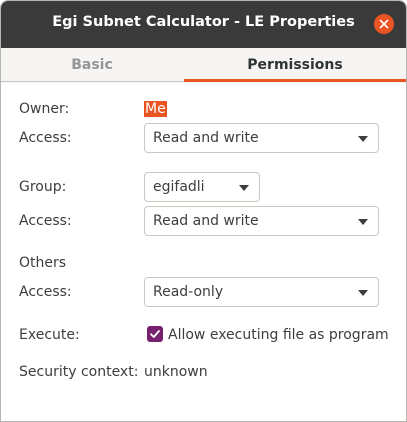 The image size is (407, 422). What do you see at coordinates (49, 335) in the screenshot?
I see `execute-label: Execute:` at bounding box center [49, 335].